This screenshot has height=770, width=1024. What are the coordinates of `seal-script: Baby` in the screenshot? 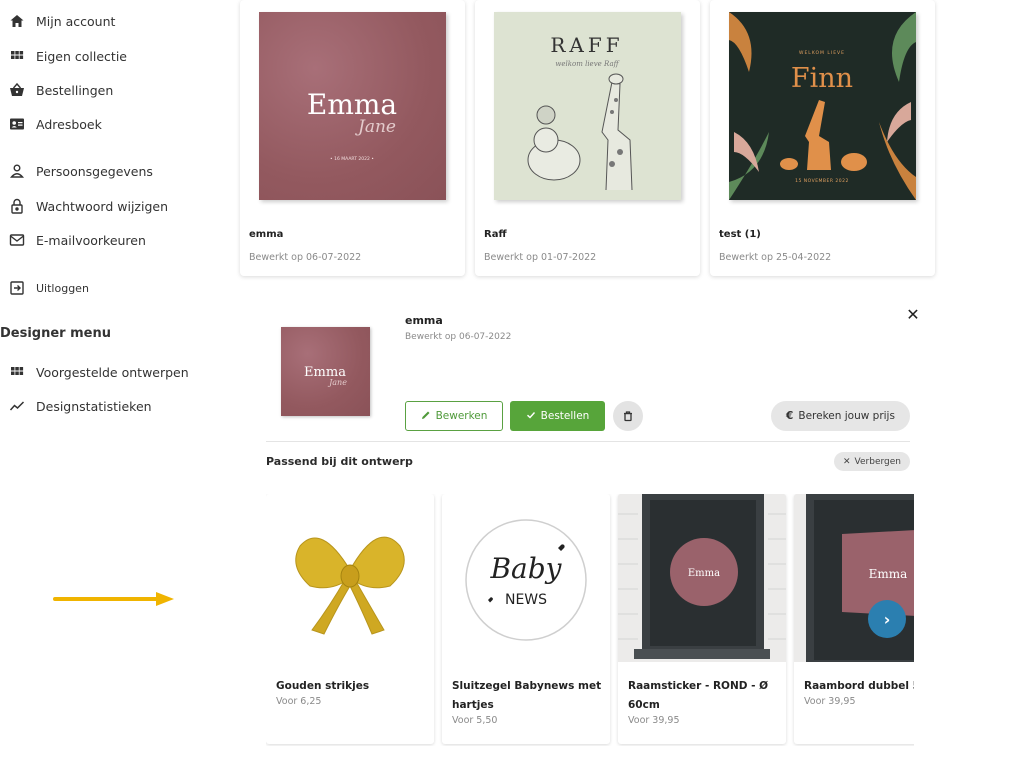 It's located at (525, 568).